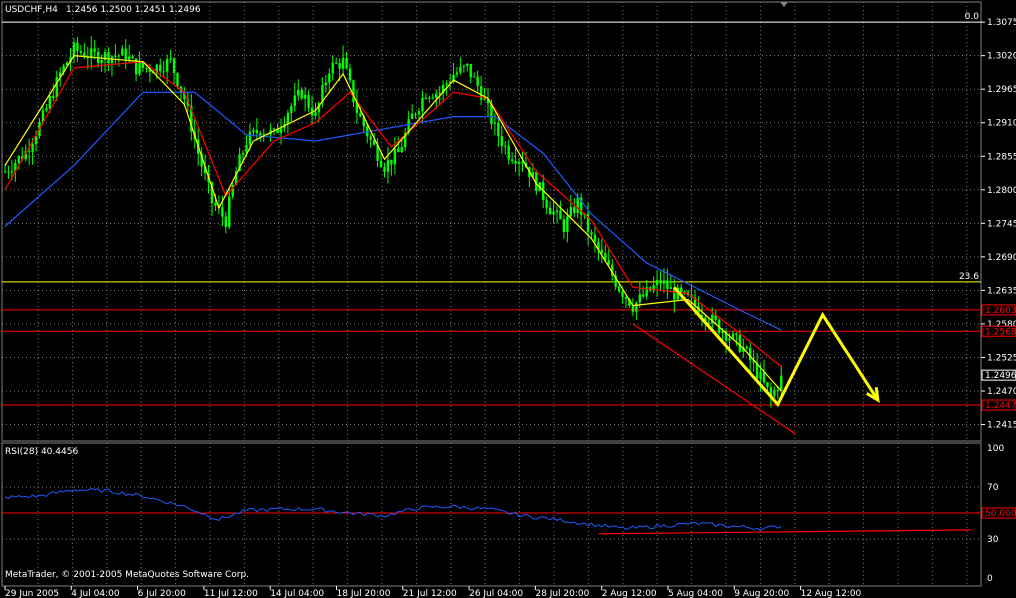  I want to click on rsi-tag-label: 50.0000, so click(1000, 514).